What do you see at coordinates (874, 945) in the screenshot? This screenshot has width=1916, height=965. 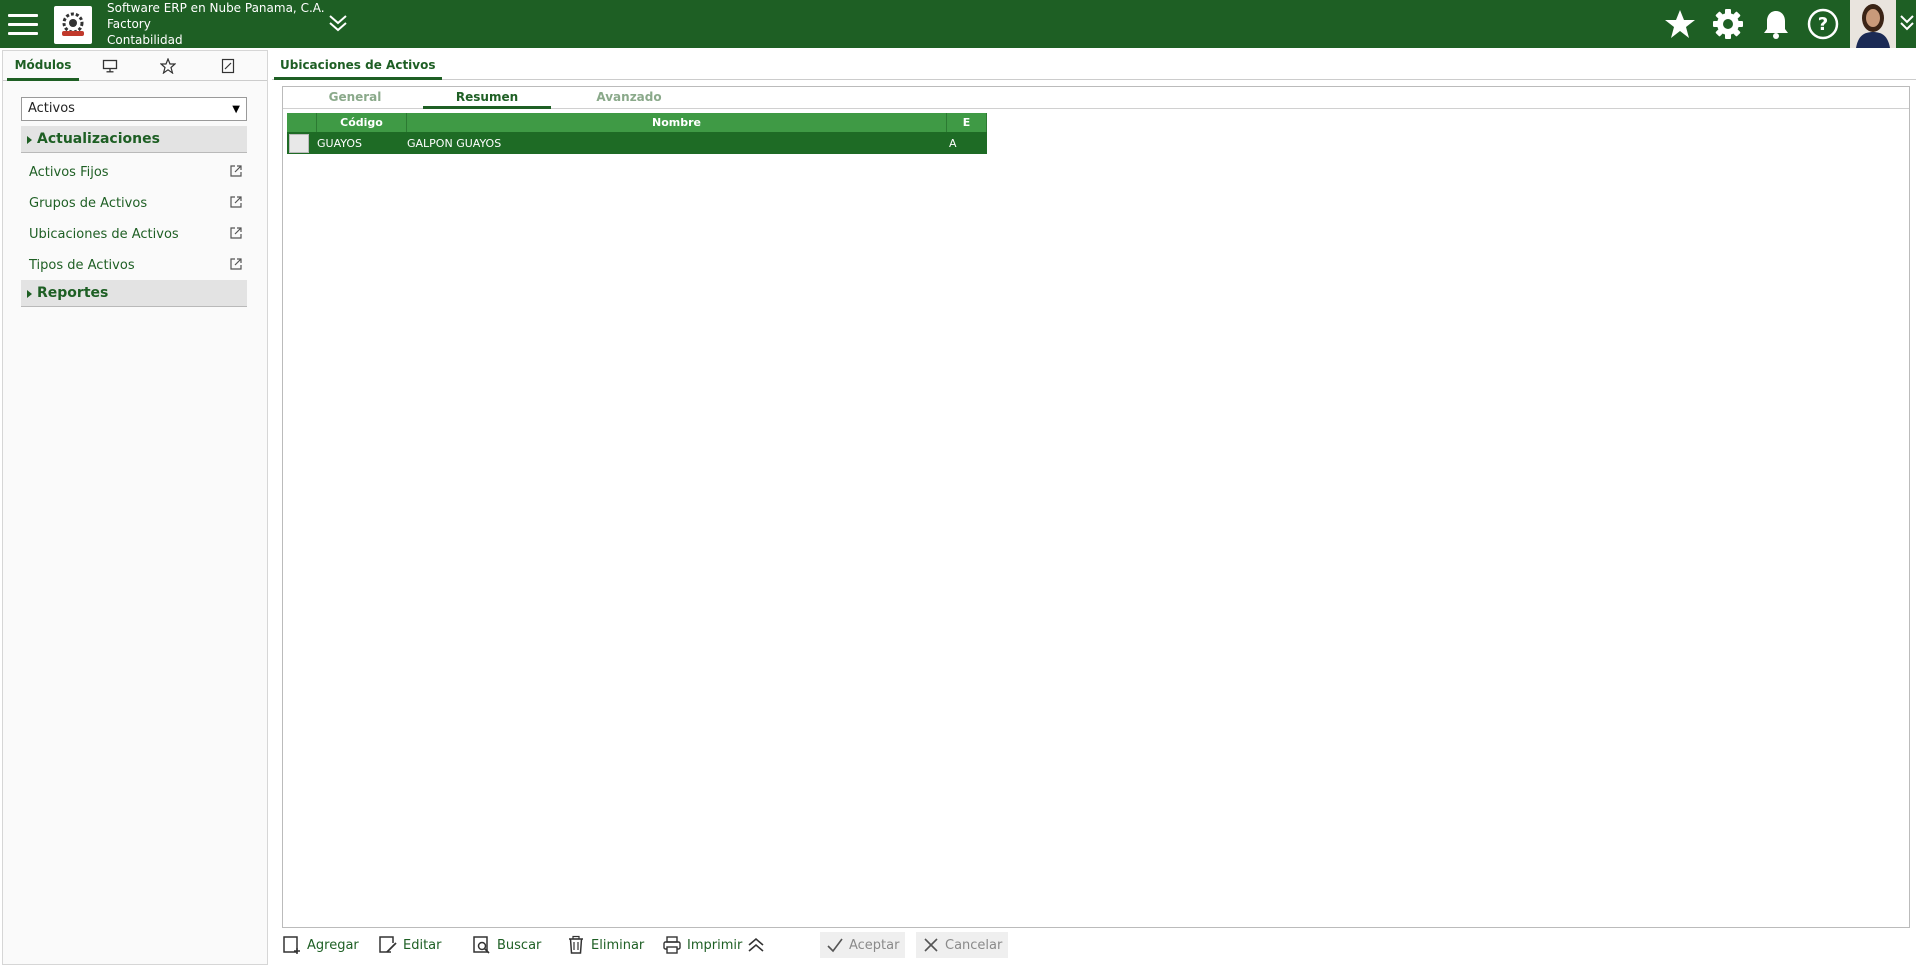 I see `accept-label: Aceptar` at bounding box center [874, 945].